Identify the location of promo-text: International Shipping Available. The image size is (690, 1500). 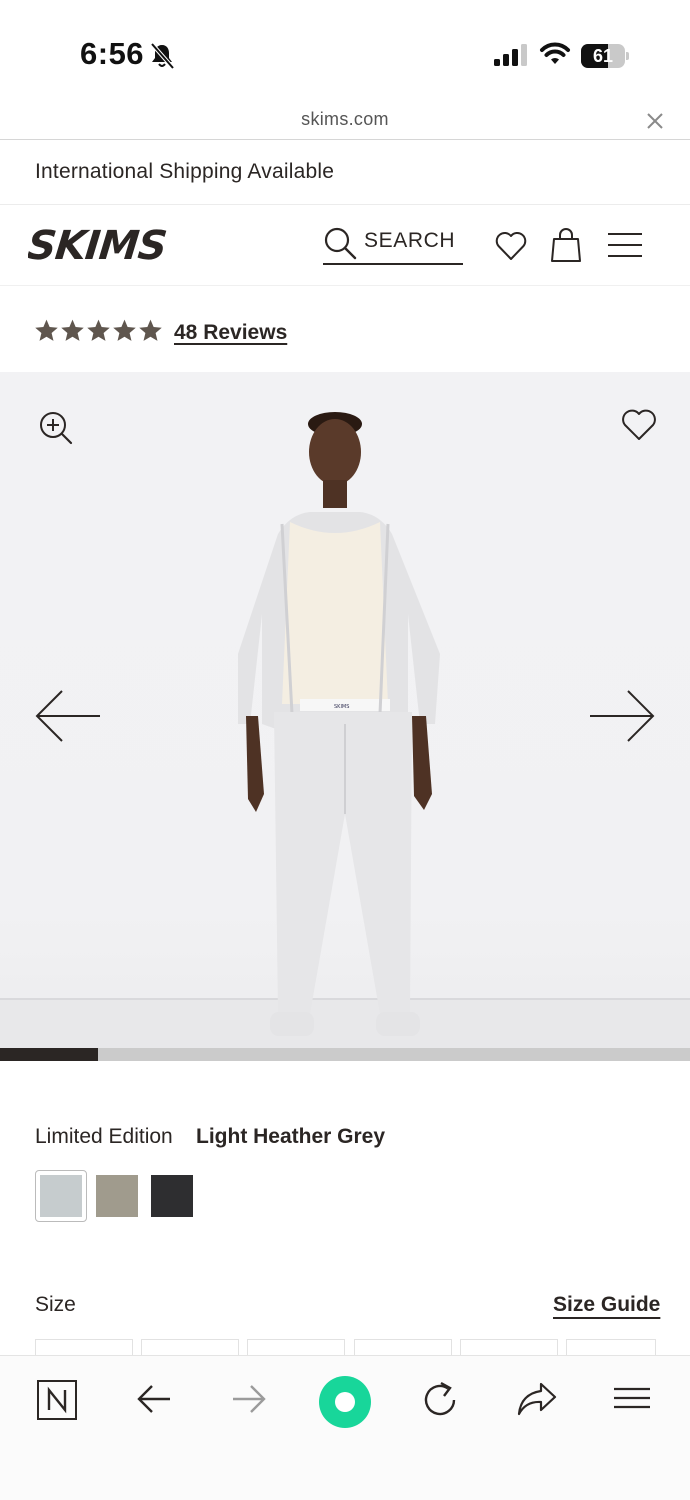
(185, 171).